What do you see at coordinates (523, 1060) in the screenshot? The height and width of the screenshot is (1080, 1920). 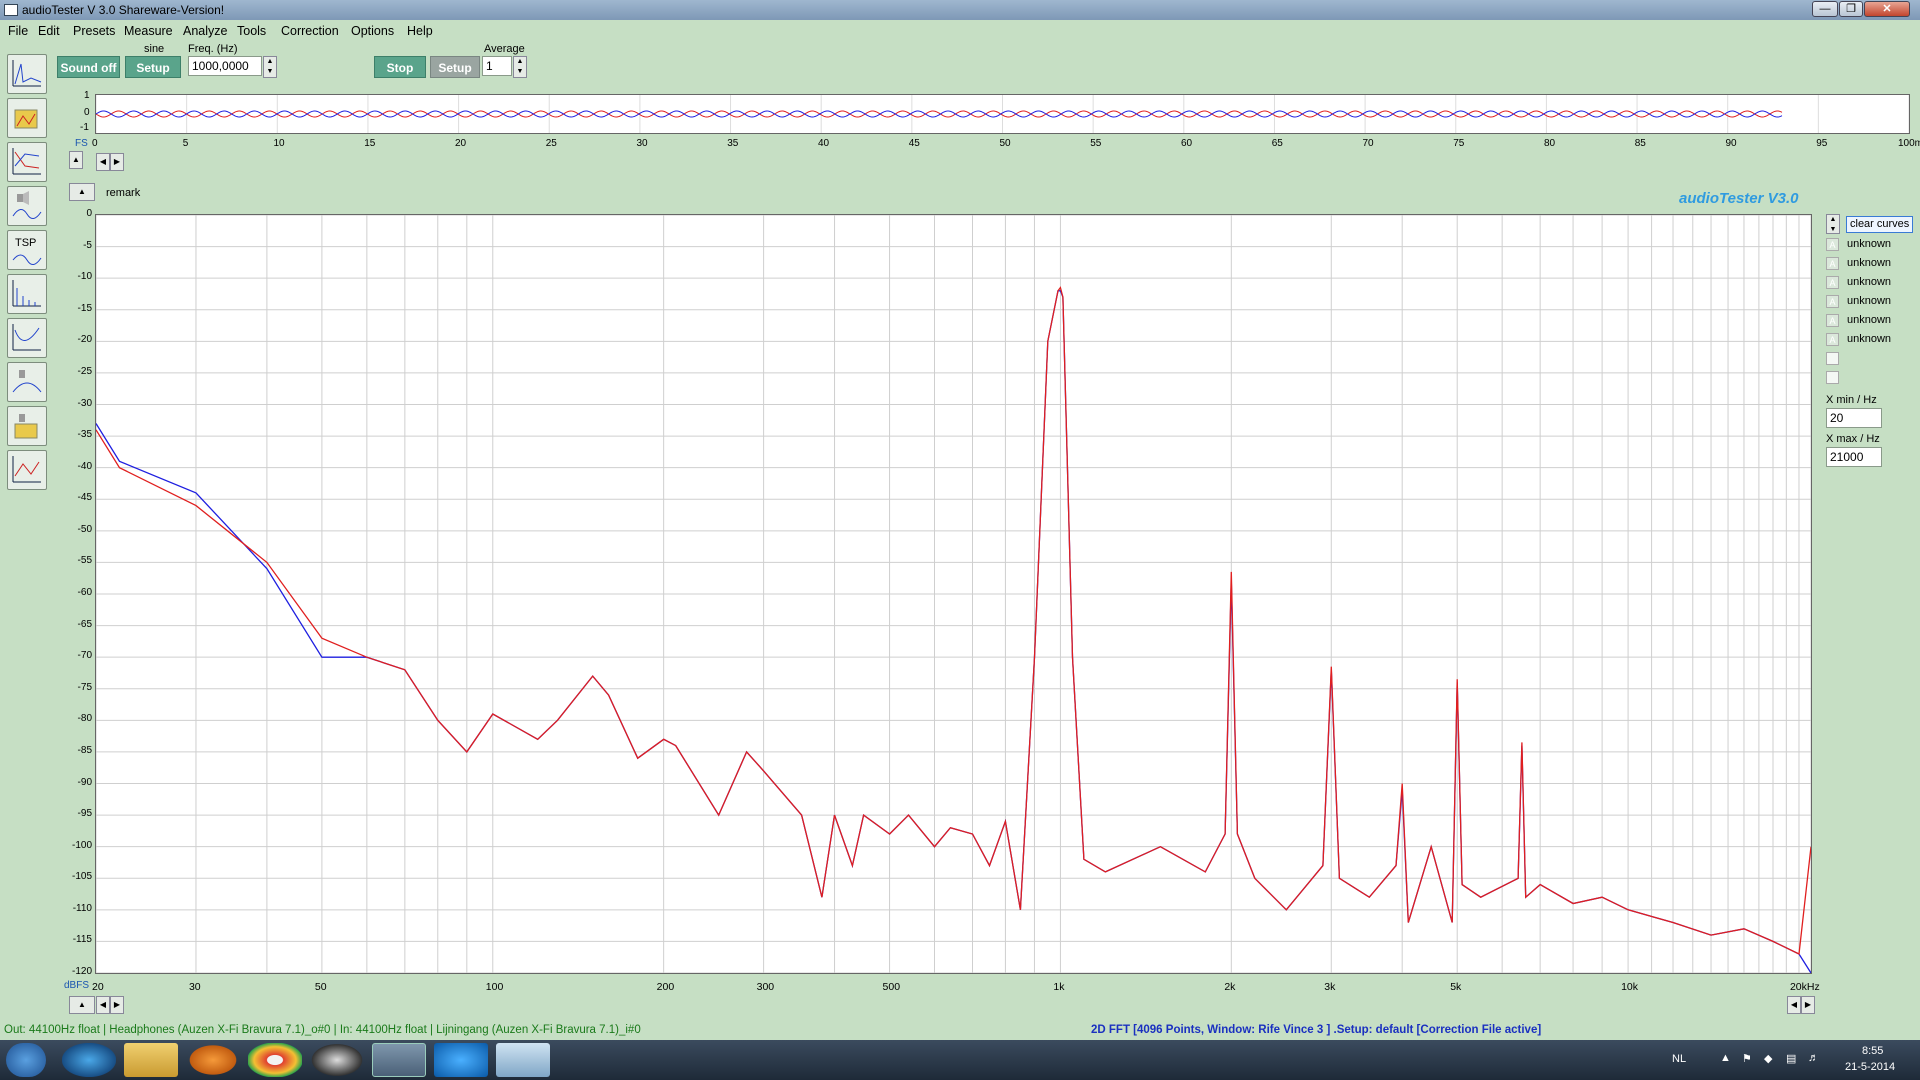 I see `notes-app-icon` at bounding box center [523, 1060].